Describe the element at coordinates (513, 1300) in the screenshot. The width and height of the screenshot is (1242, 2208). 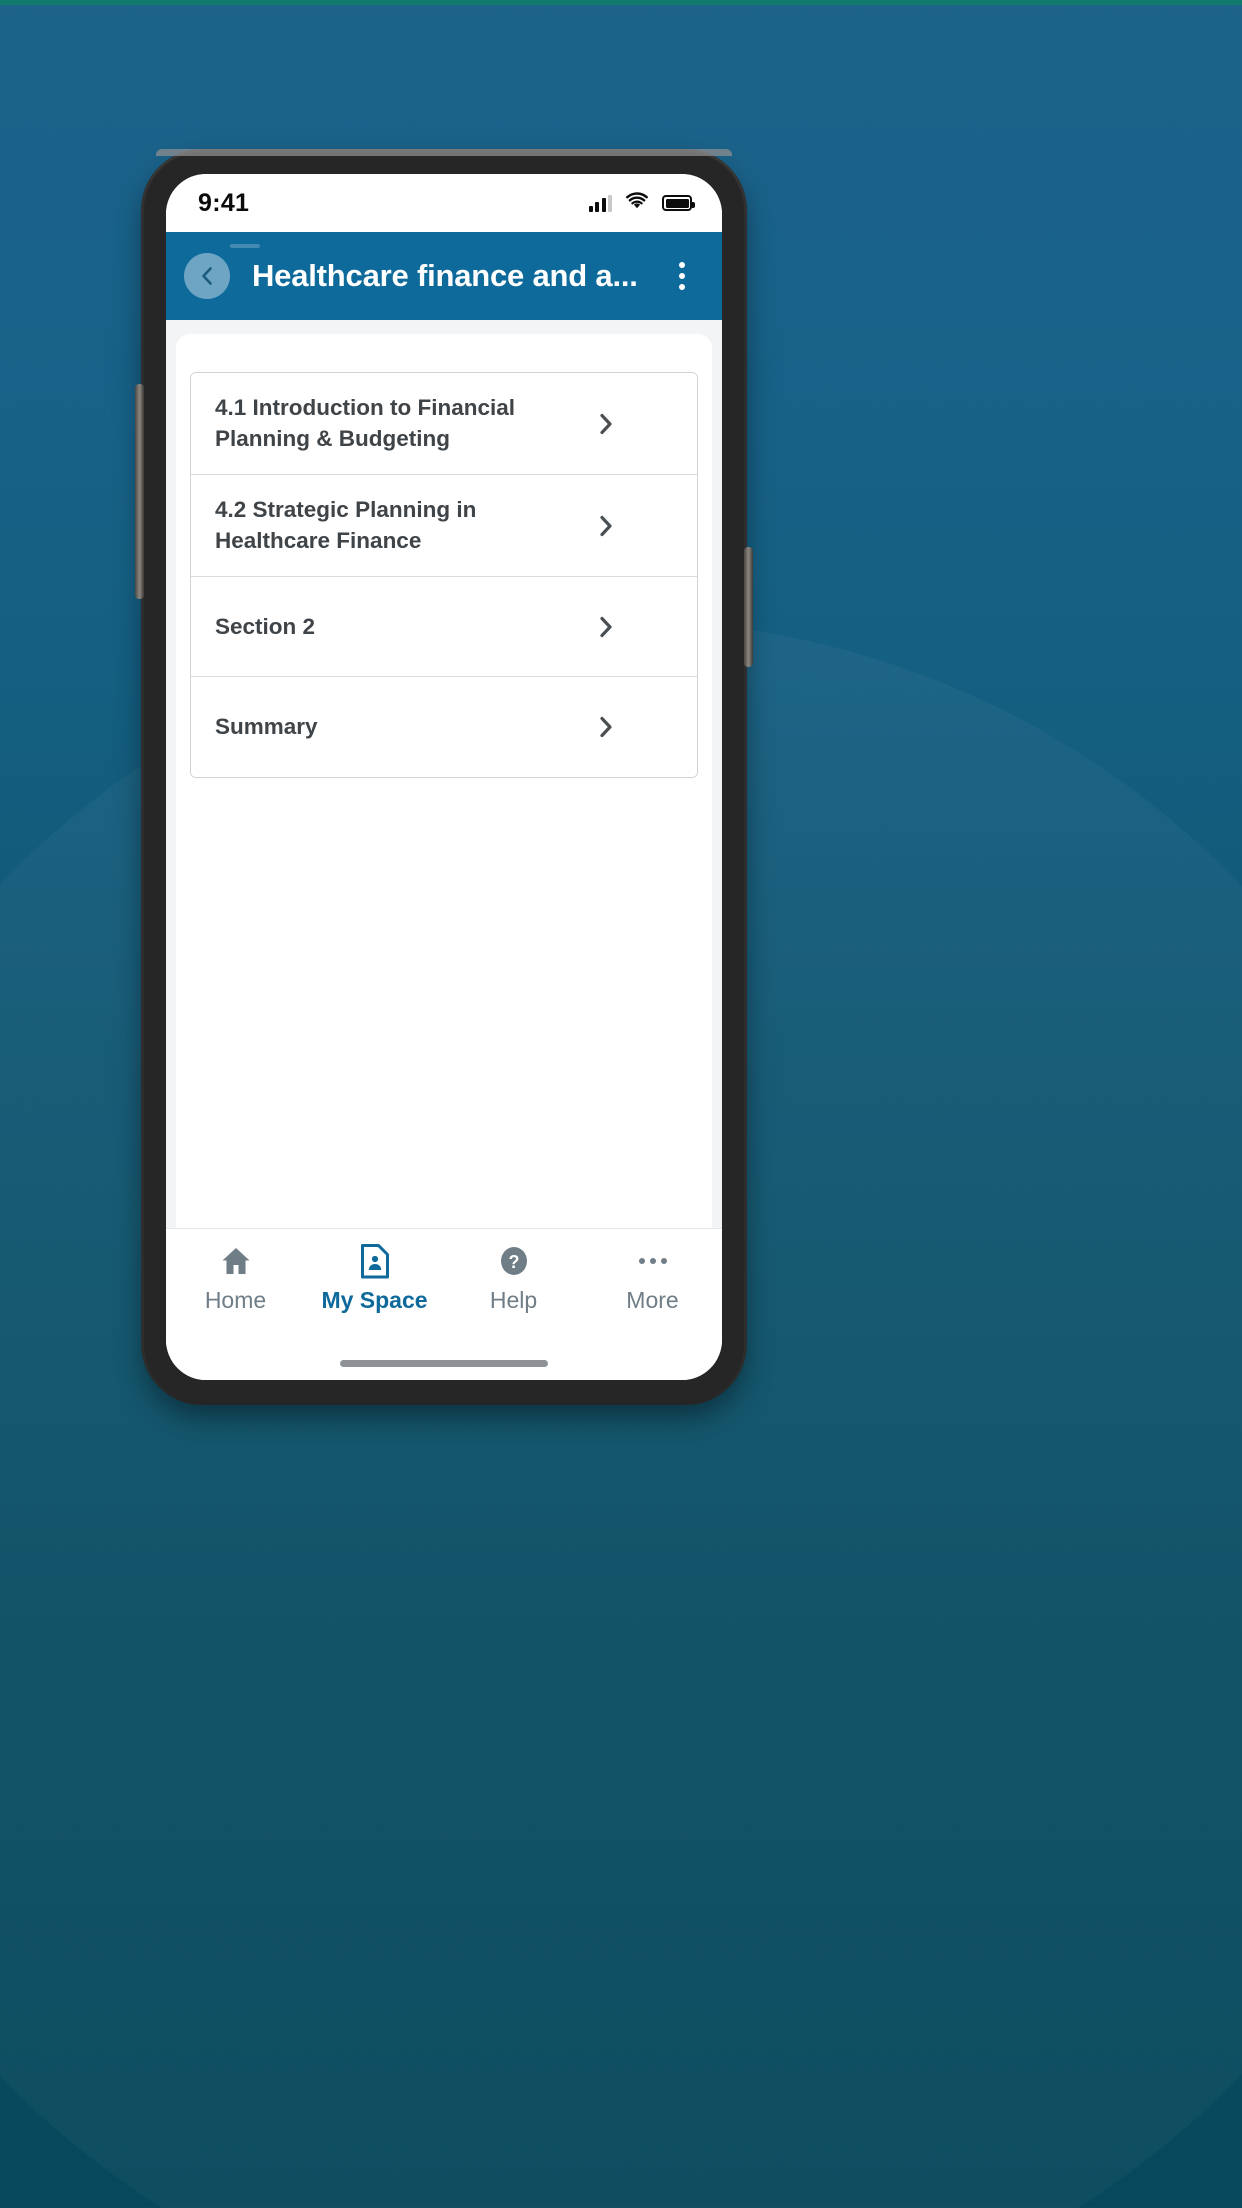
I see `nav-label-help: Help` at that location.